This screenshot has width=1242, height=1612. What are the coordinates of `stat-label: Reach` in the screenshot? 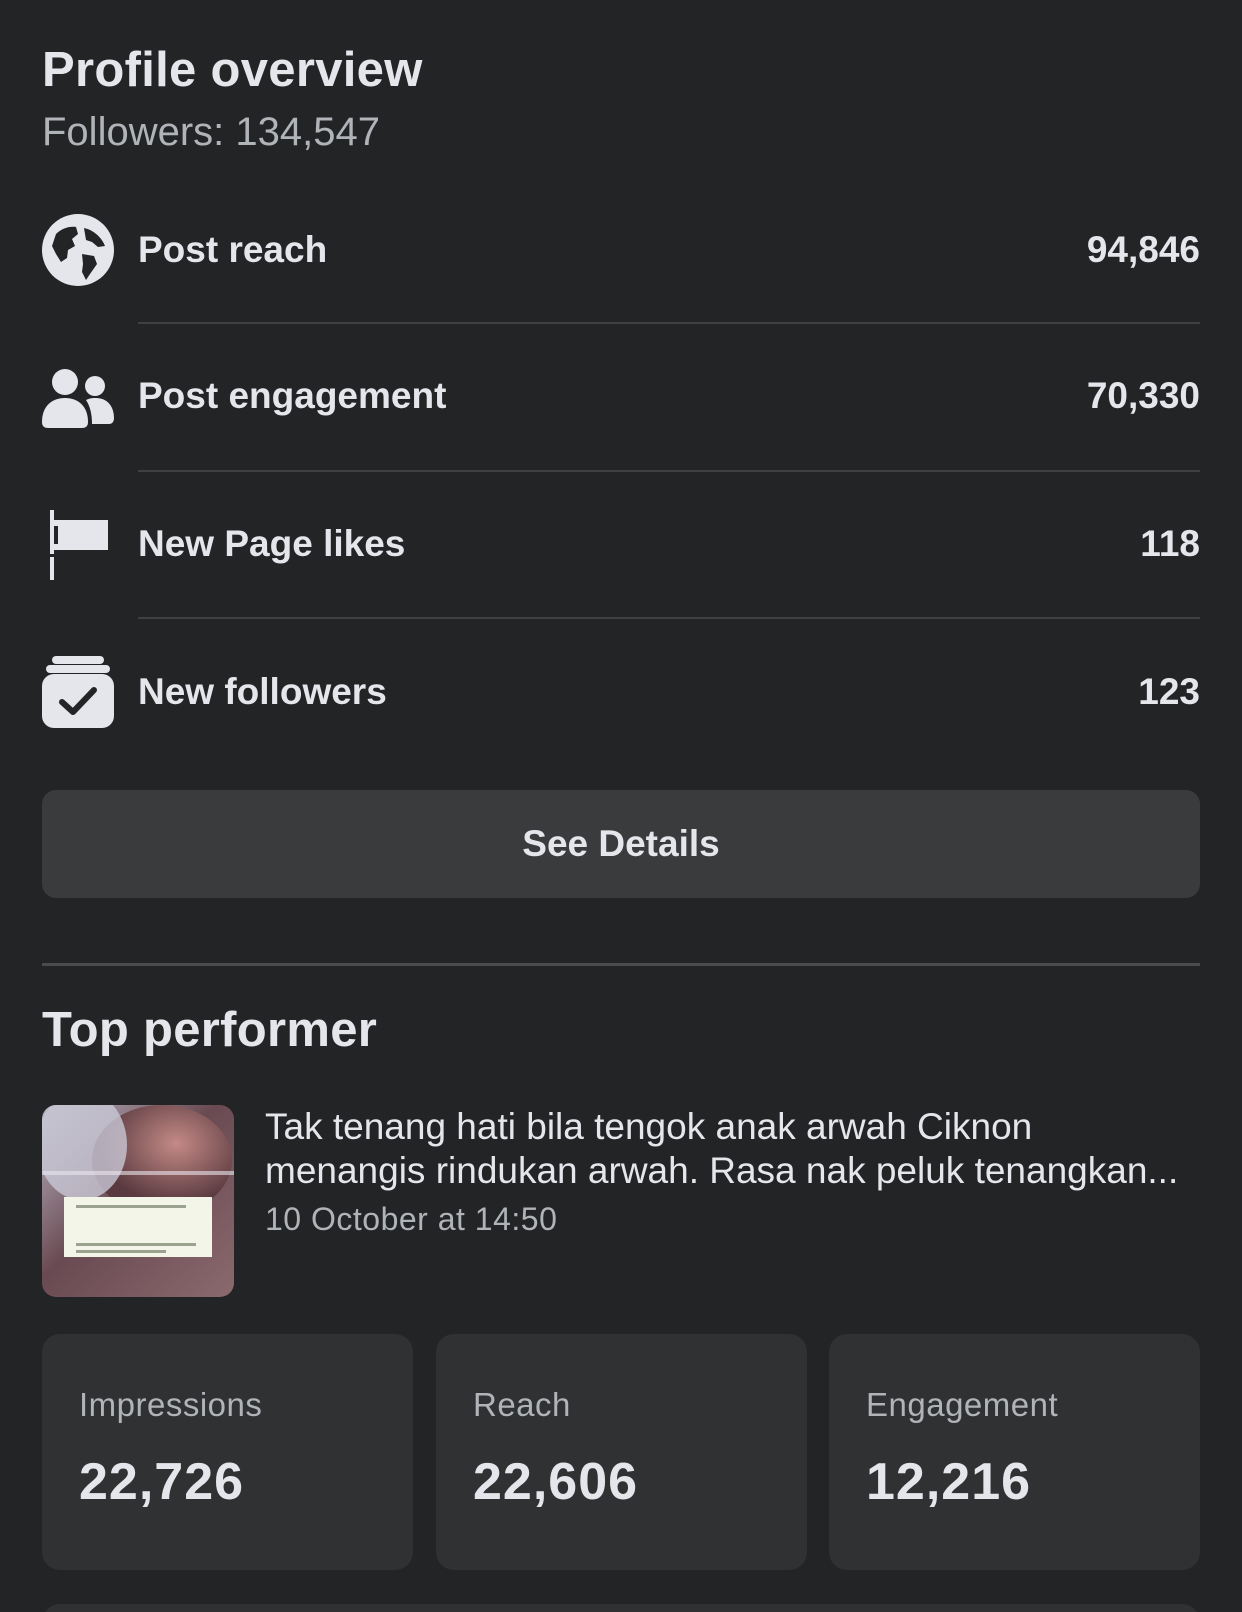 It's located at (522, 1404).